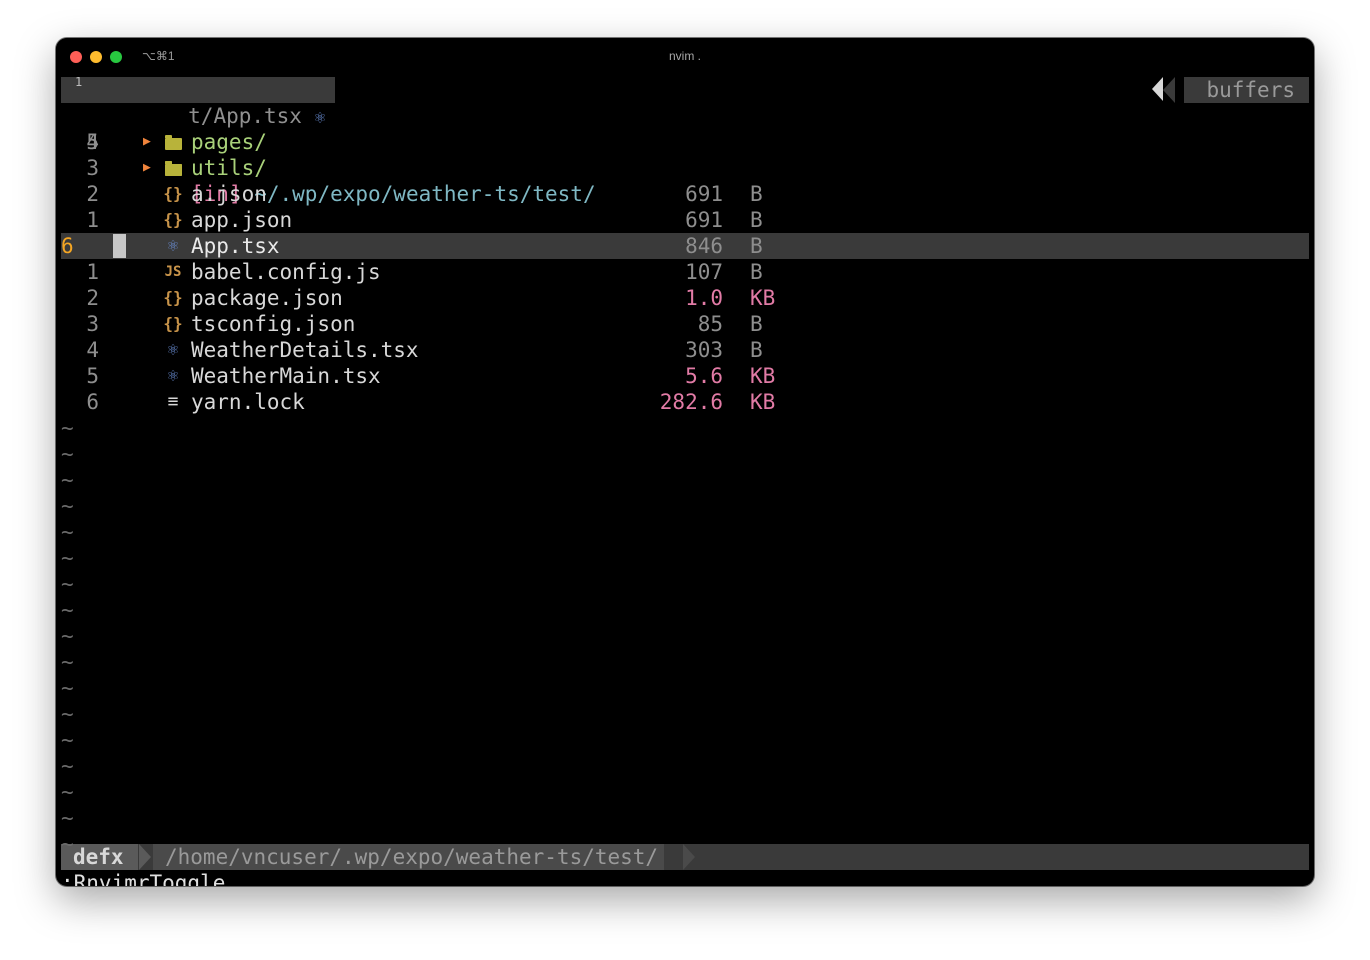 The height and width of the screenshot is (960, 1370). I want to click on folder-row: 4 ▶ pages/, so click(685, 142).